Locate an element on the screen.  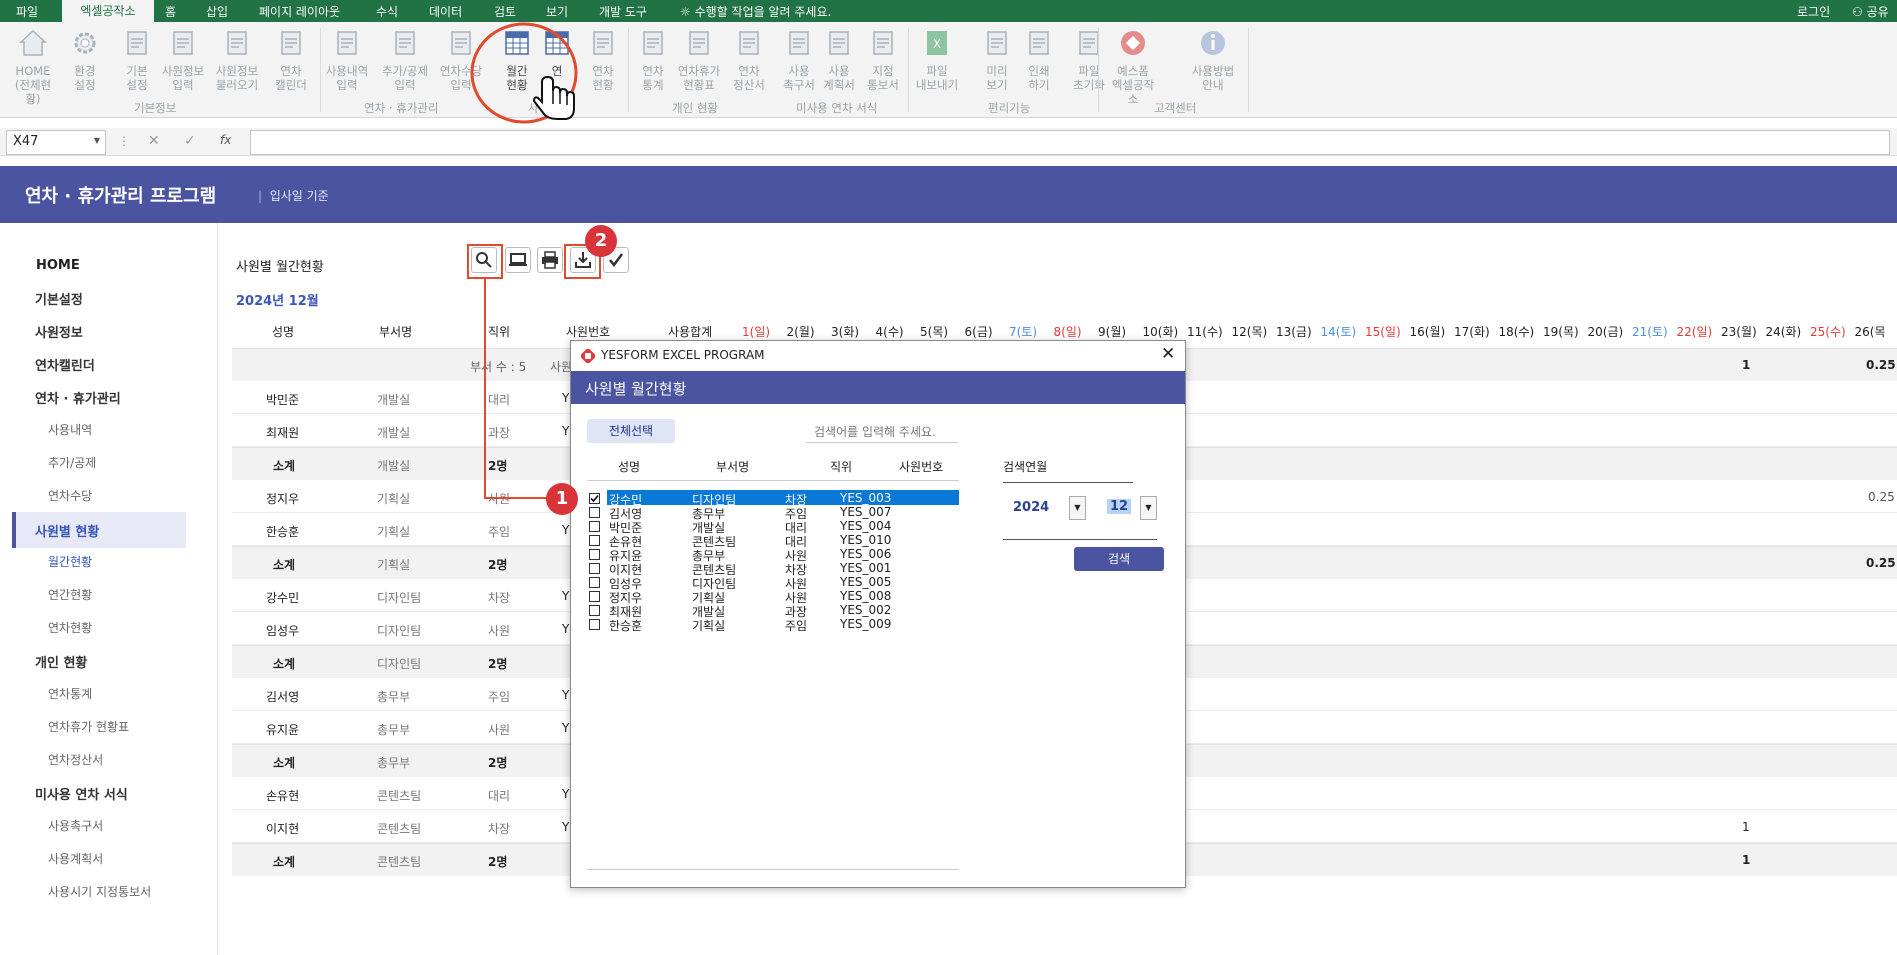
month-select: 12 ▼ is located at coordinates (1126, 508).